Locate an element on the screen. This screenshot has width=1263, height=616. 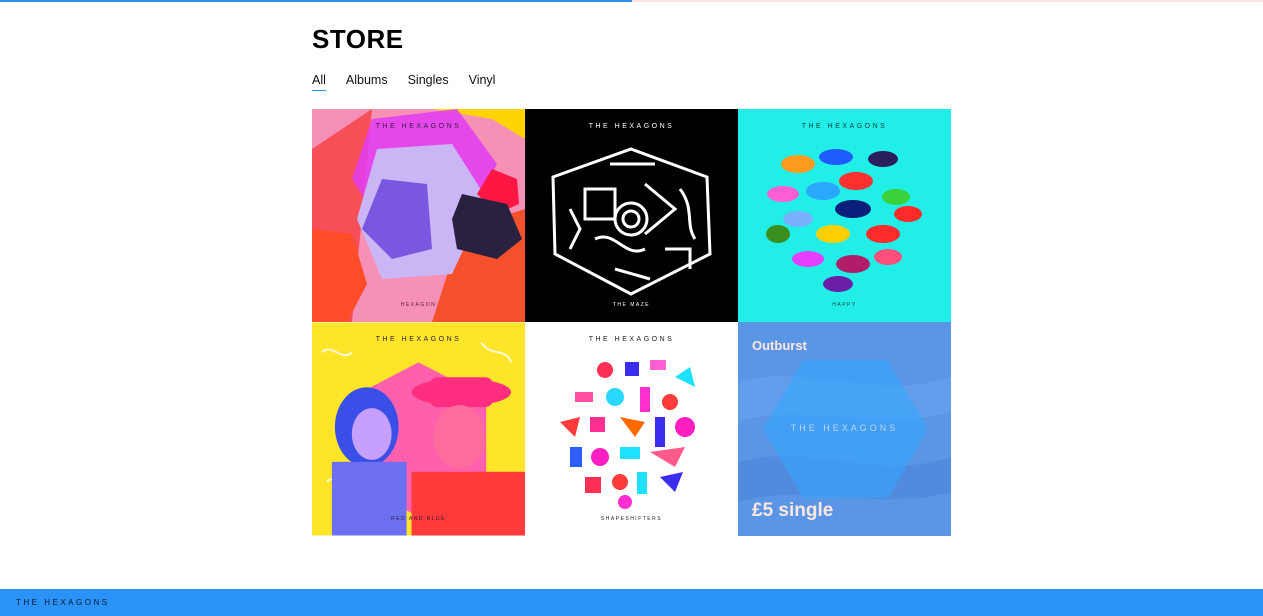
album-name-label: SHAPESHIFTERS is located at coordinates (631, 519).